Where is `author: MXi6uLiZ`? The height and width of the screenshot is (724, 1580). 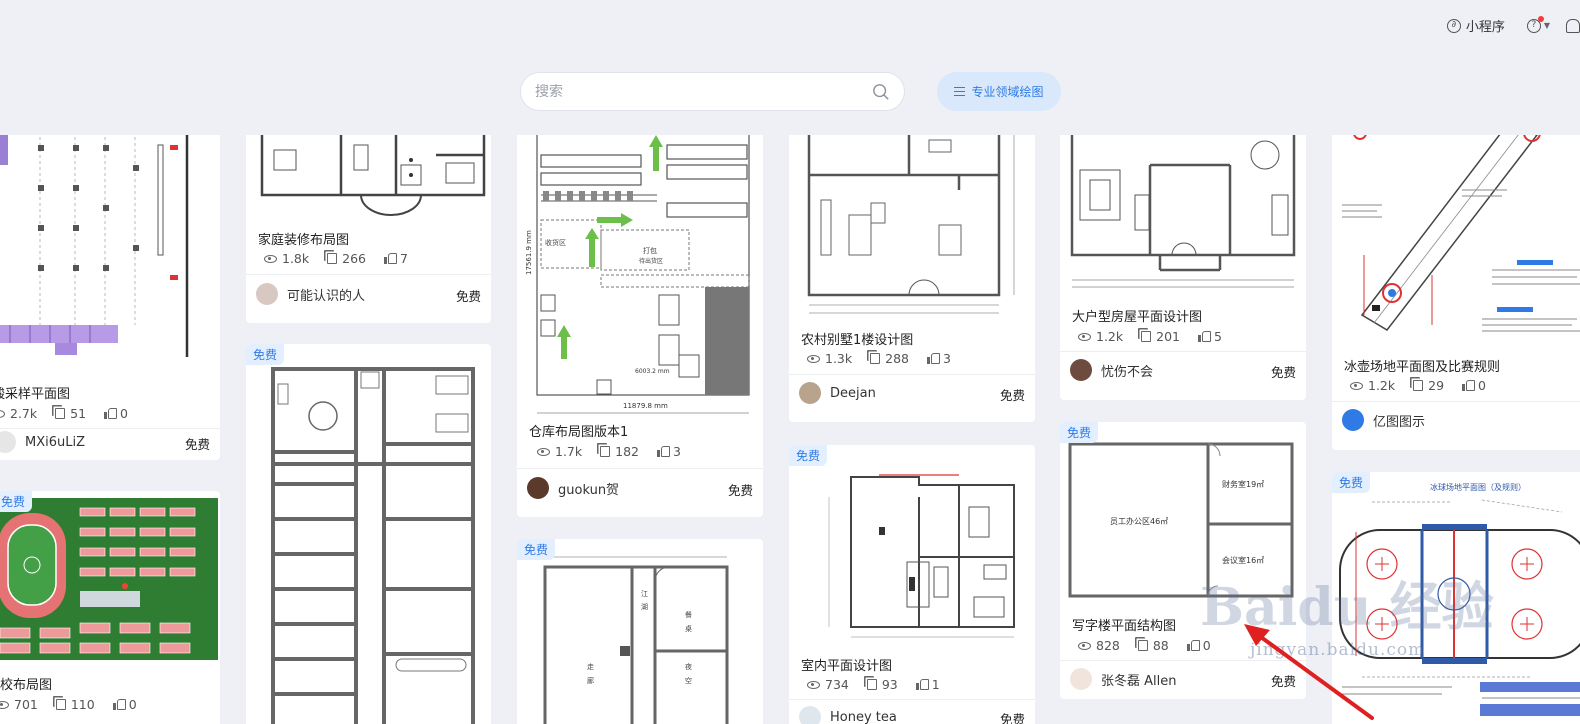 author: MXi6uLiZ is located at coordinates (42, 442).